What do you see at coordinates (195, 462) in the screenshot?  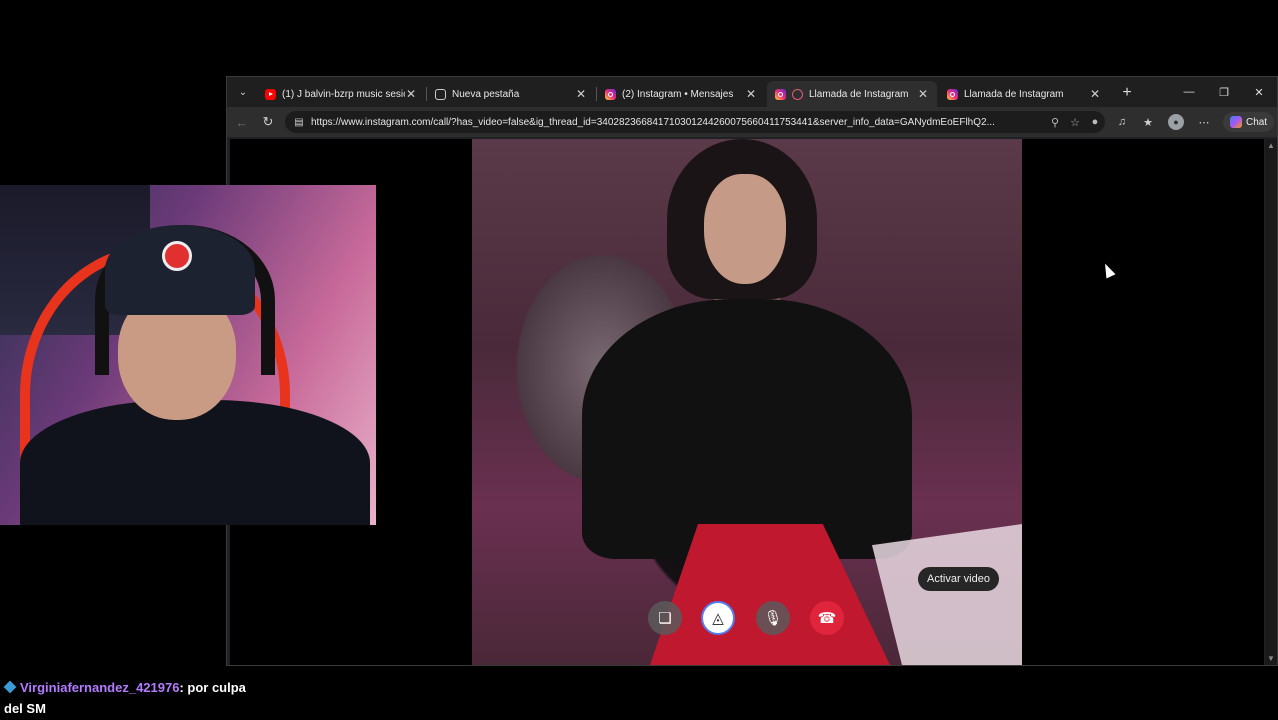 I see `webcam-streamer-body` at bounding box center [195, 462].